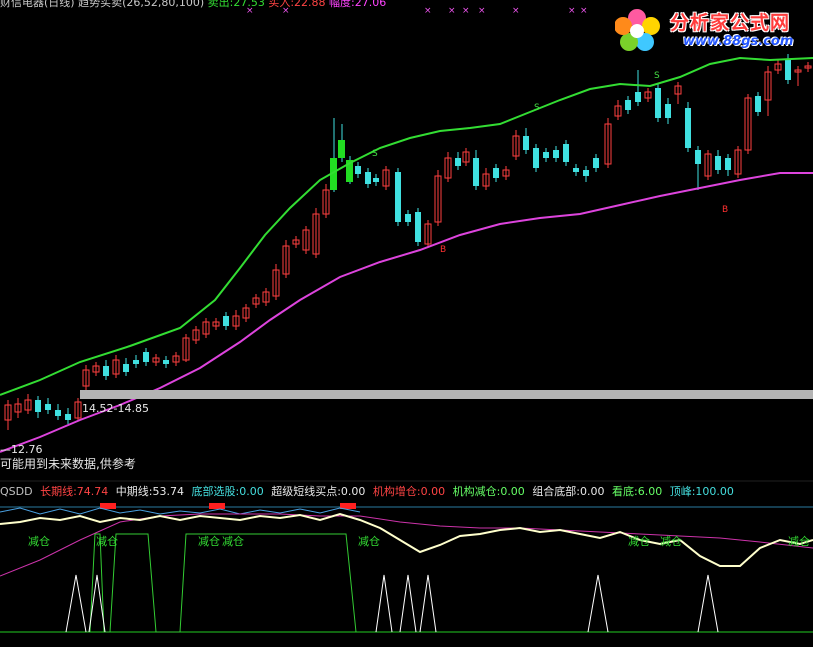 This screenshot has width=813, height=647. I want to click on sell-value: 卖出:27.53, so click(236, 4).